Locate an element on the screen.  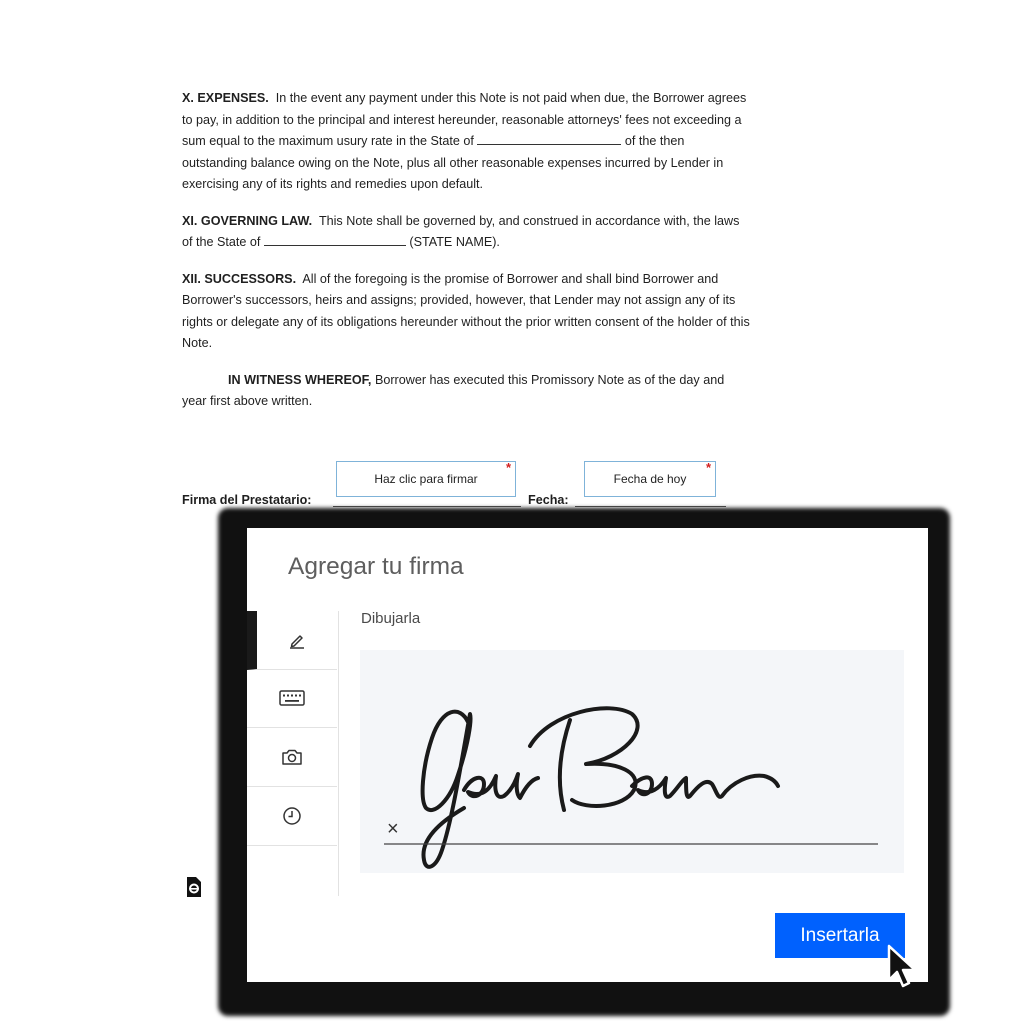
signature-drawing-canvas: × is located at coordinates (632, 761).